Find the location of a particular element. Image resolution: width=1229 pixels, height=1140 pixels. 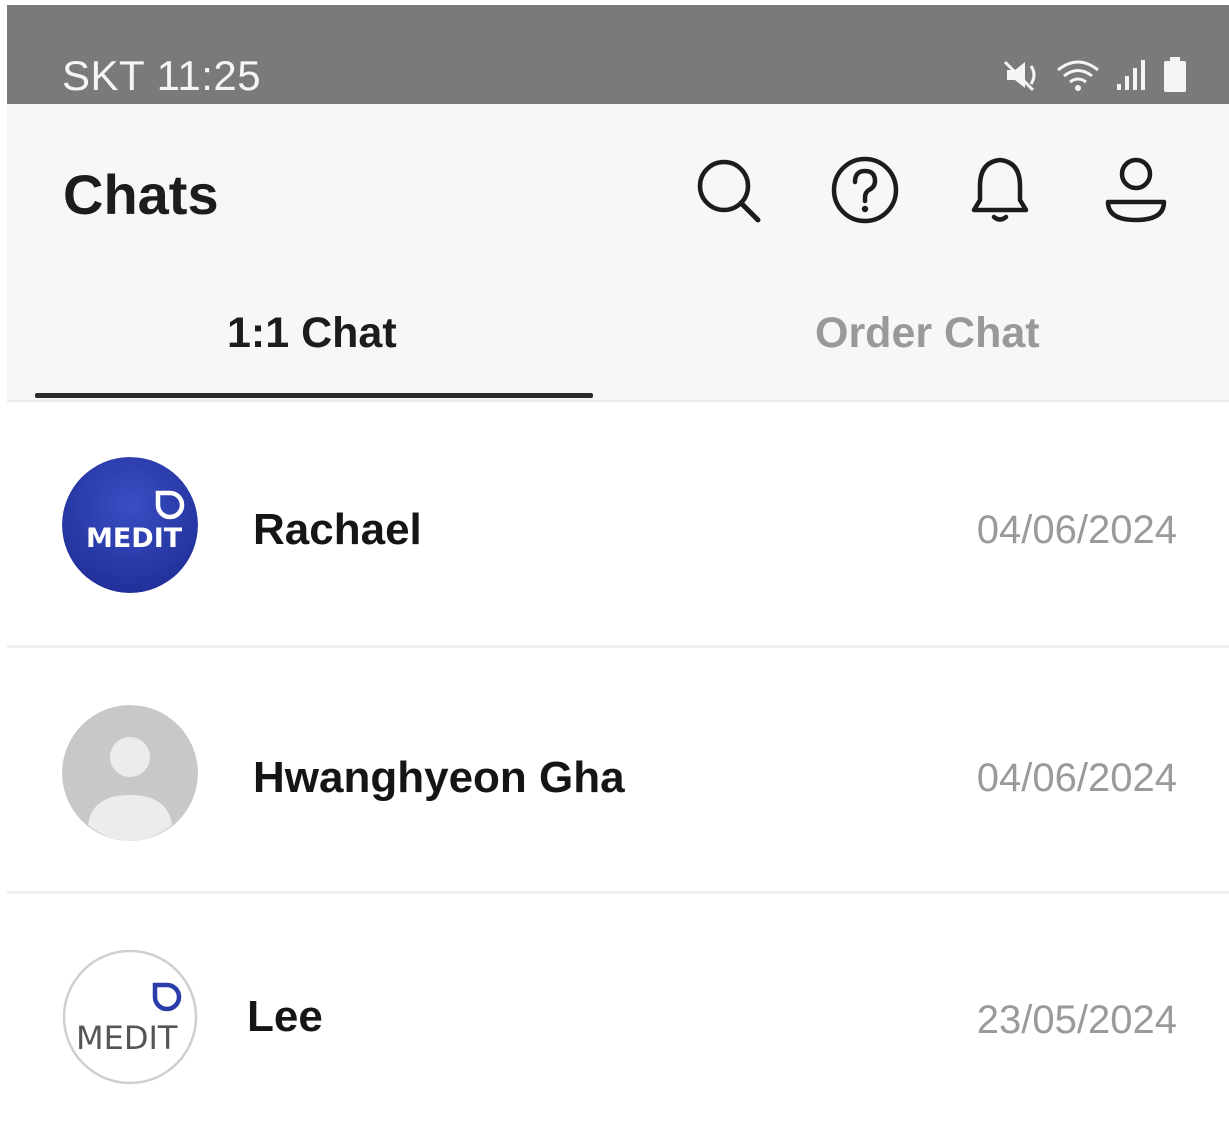

default-avatar is located at coordinates (130, 773).